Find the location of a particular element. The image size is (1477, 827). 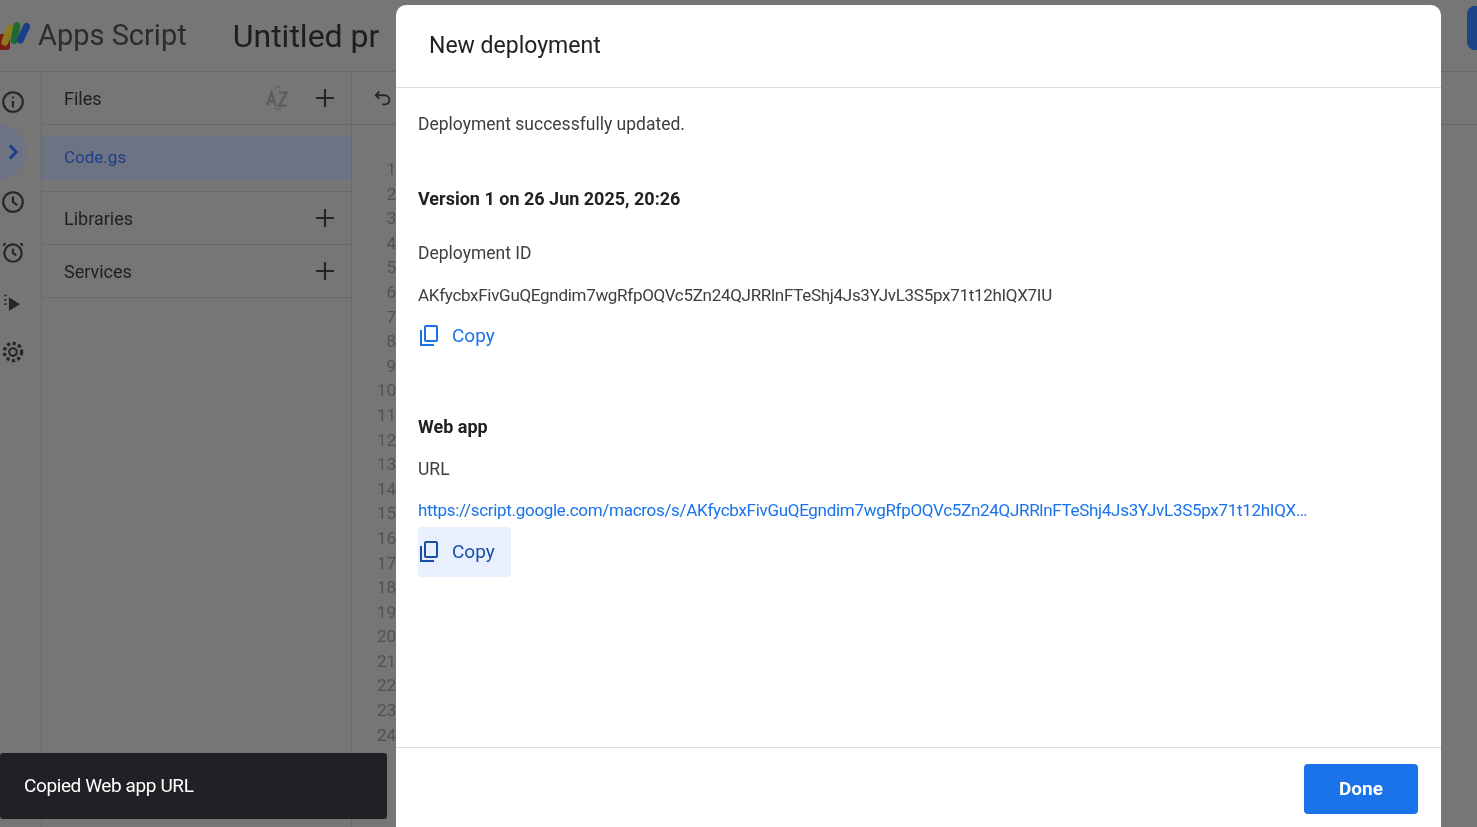

app-name: Apps Script is located at coordinates (112, 35).